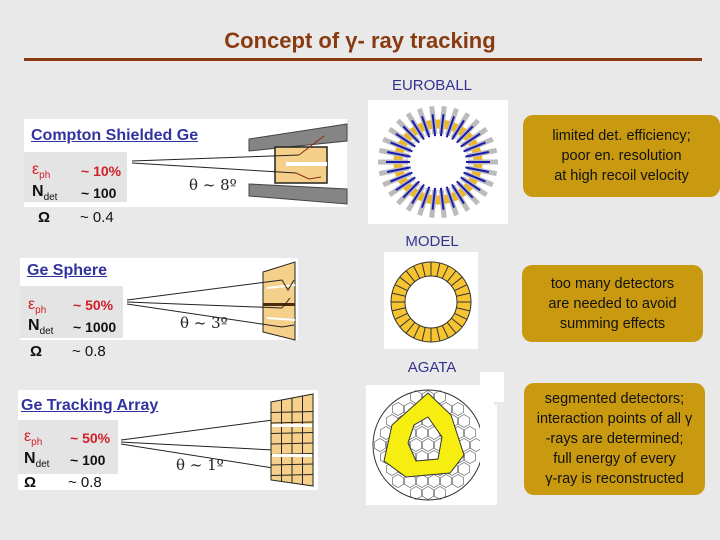 The height and width of the screenshot is (540, 720). What do you see at coordinates (621, 176) in the screenshot?
I see `callout-line: at high recoil velocity` at bounding box center [621, 176].